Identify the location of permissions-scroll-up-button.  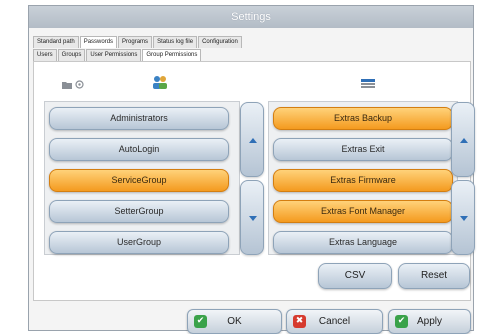
(463, 139).